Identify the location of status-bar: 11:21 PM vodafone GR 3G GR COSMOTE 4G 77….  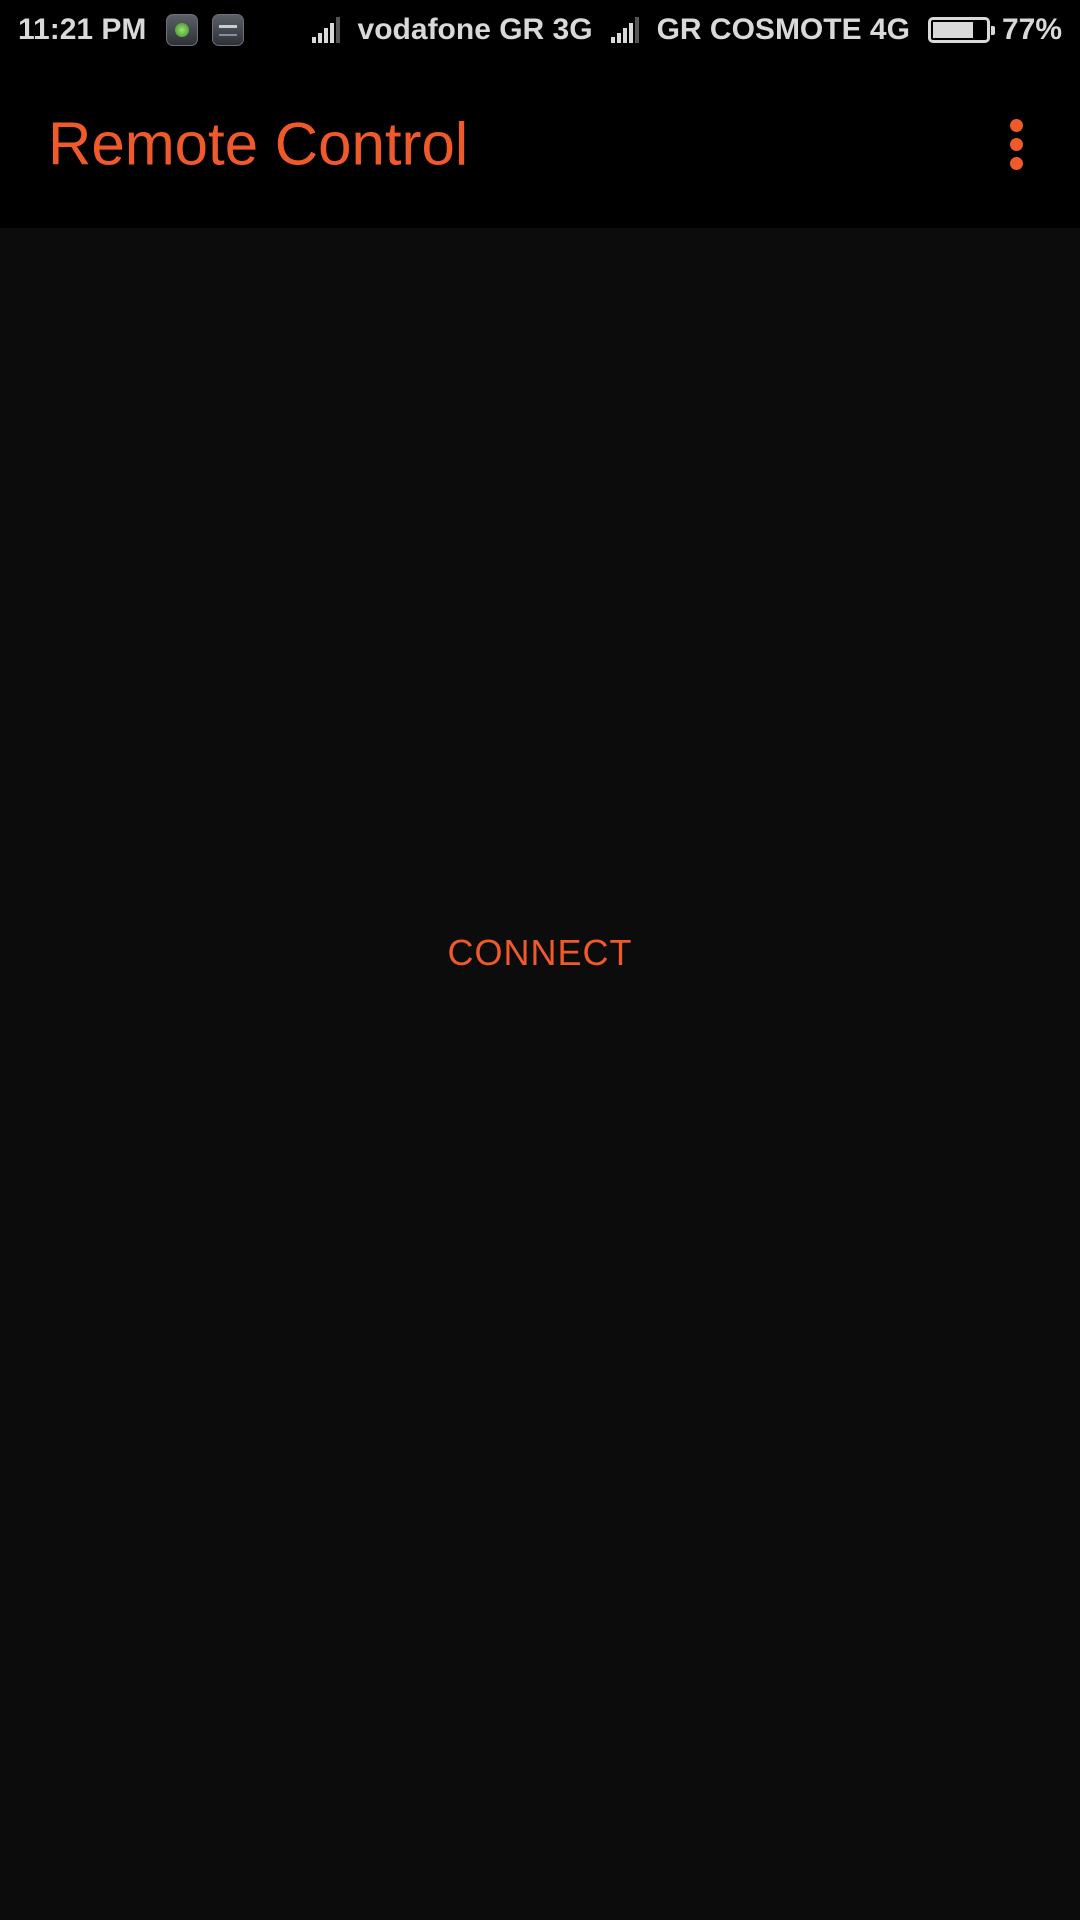
(540, 30).